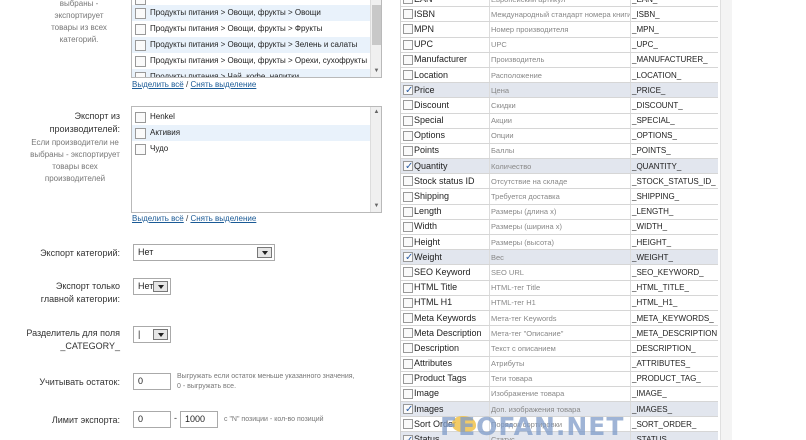  Describe the element at coordinates (152, 419) in the screenshot. I see `limit-from-input: 0` at that location.